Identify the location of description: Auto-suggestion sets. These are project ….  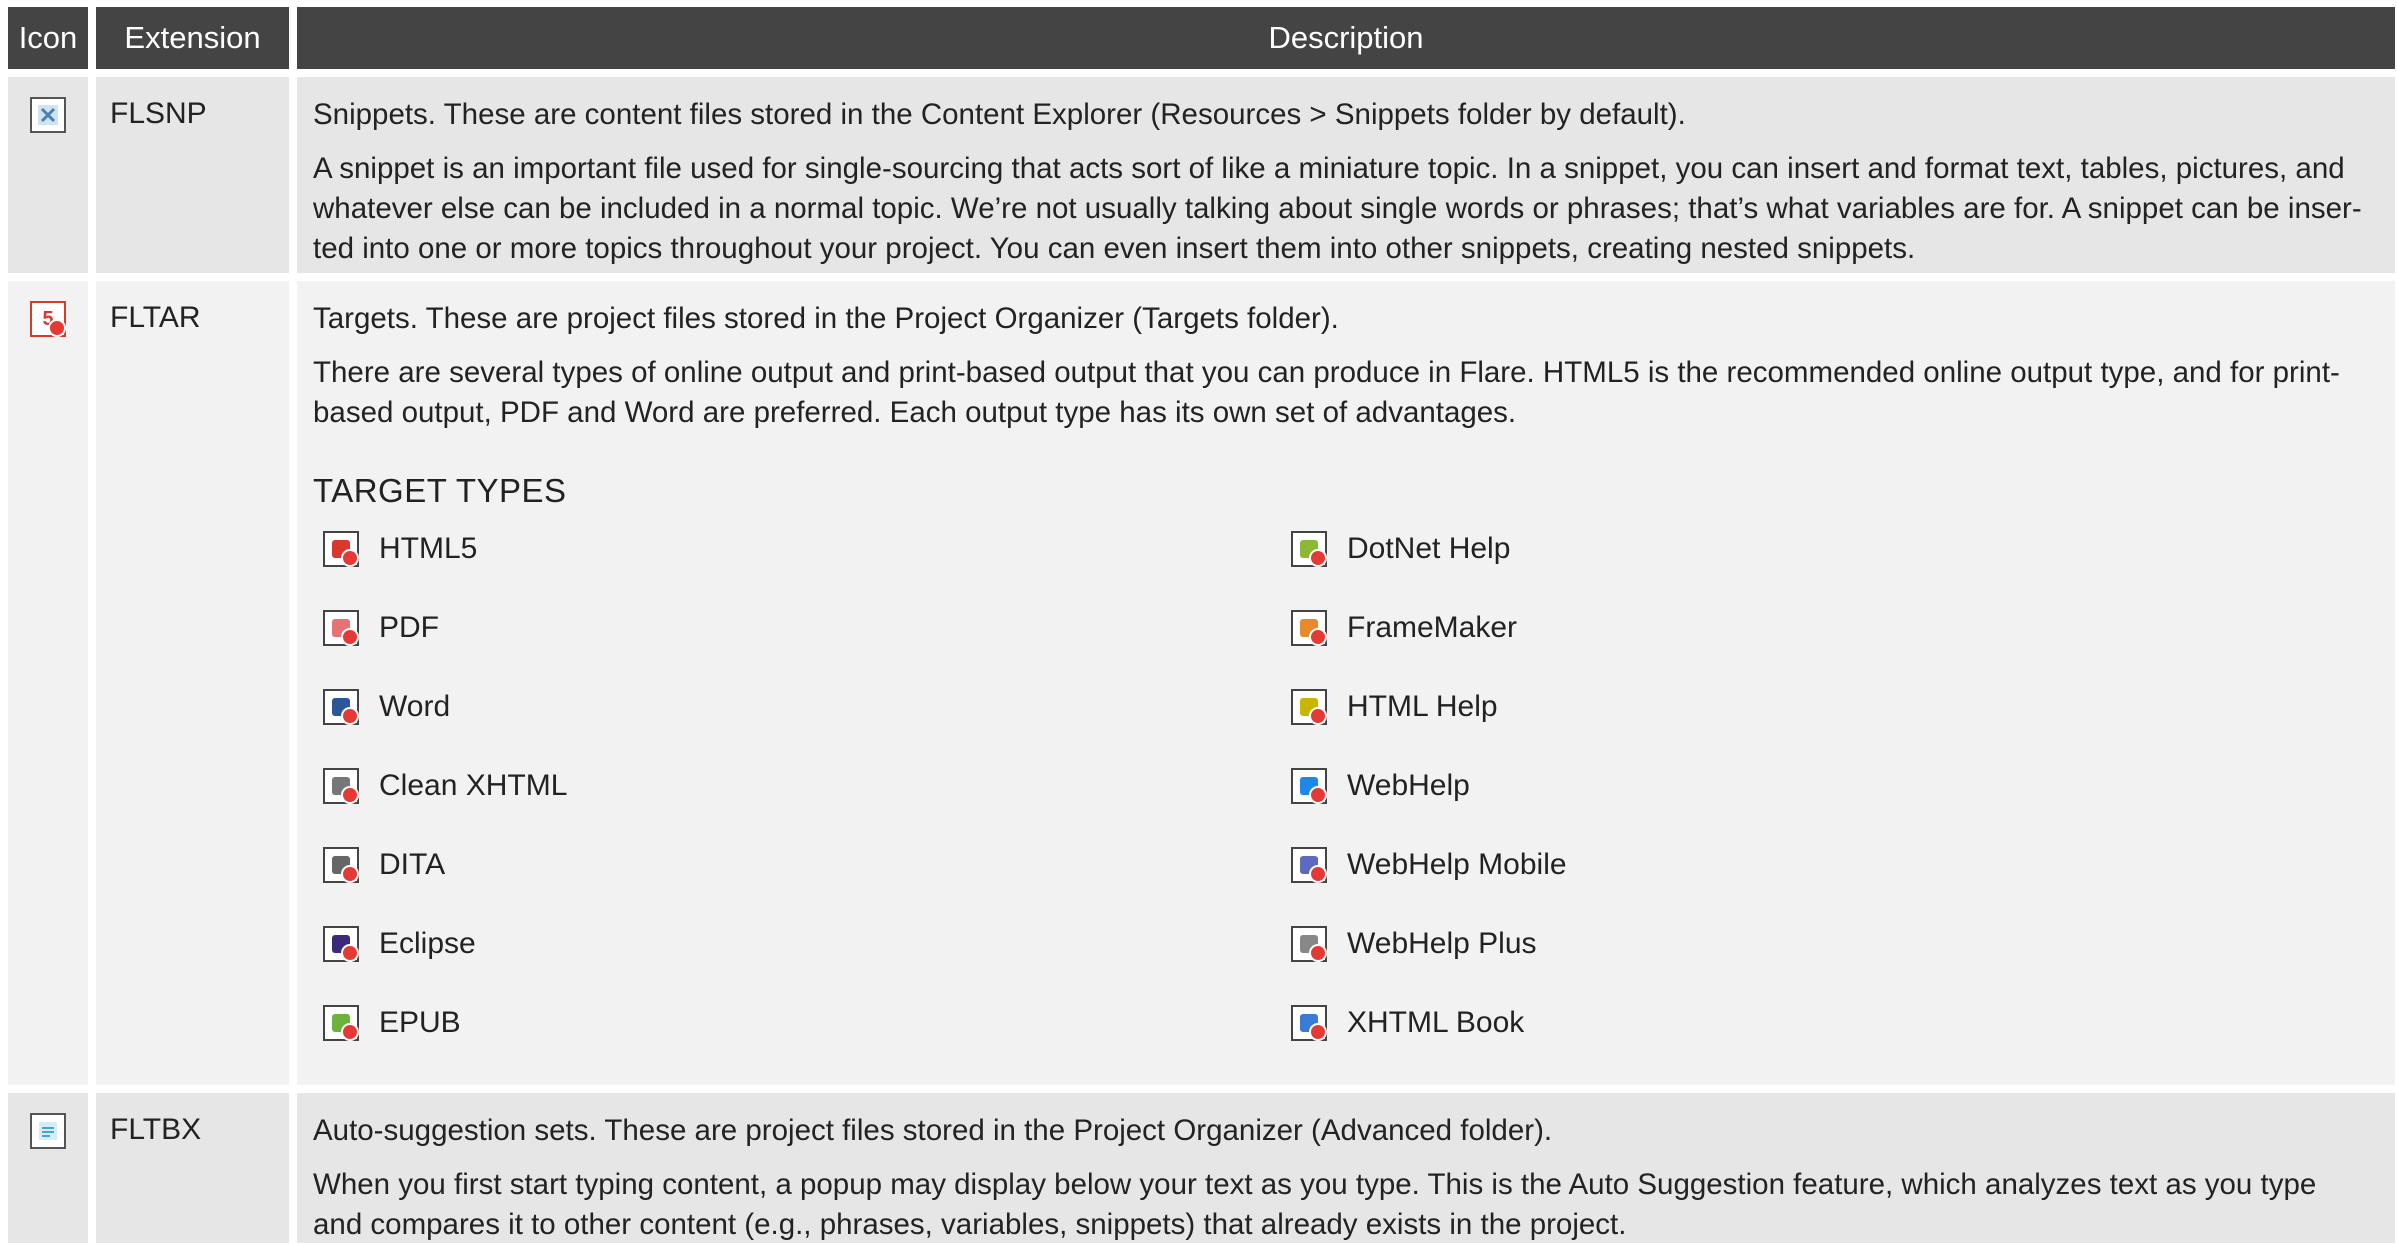
(1346, 1168).